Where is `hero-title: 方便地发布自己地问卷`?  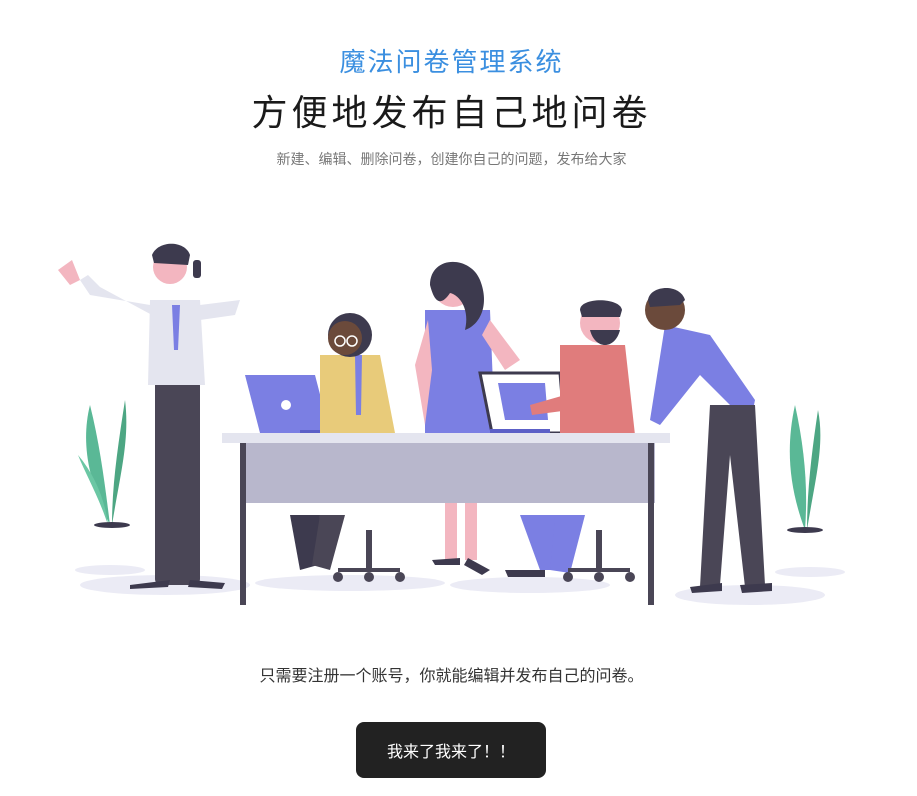
hero-title: 方便地发布自己地问卷 is located at coordinates (451, 113).